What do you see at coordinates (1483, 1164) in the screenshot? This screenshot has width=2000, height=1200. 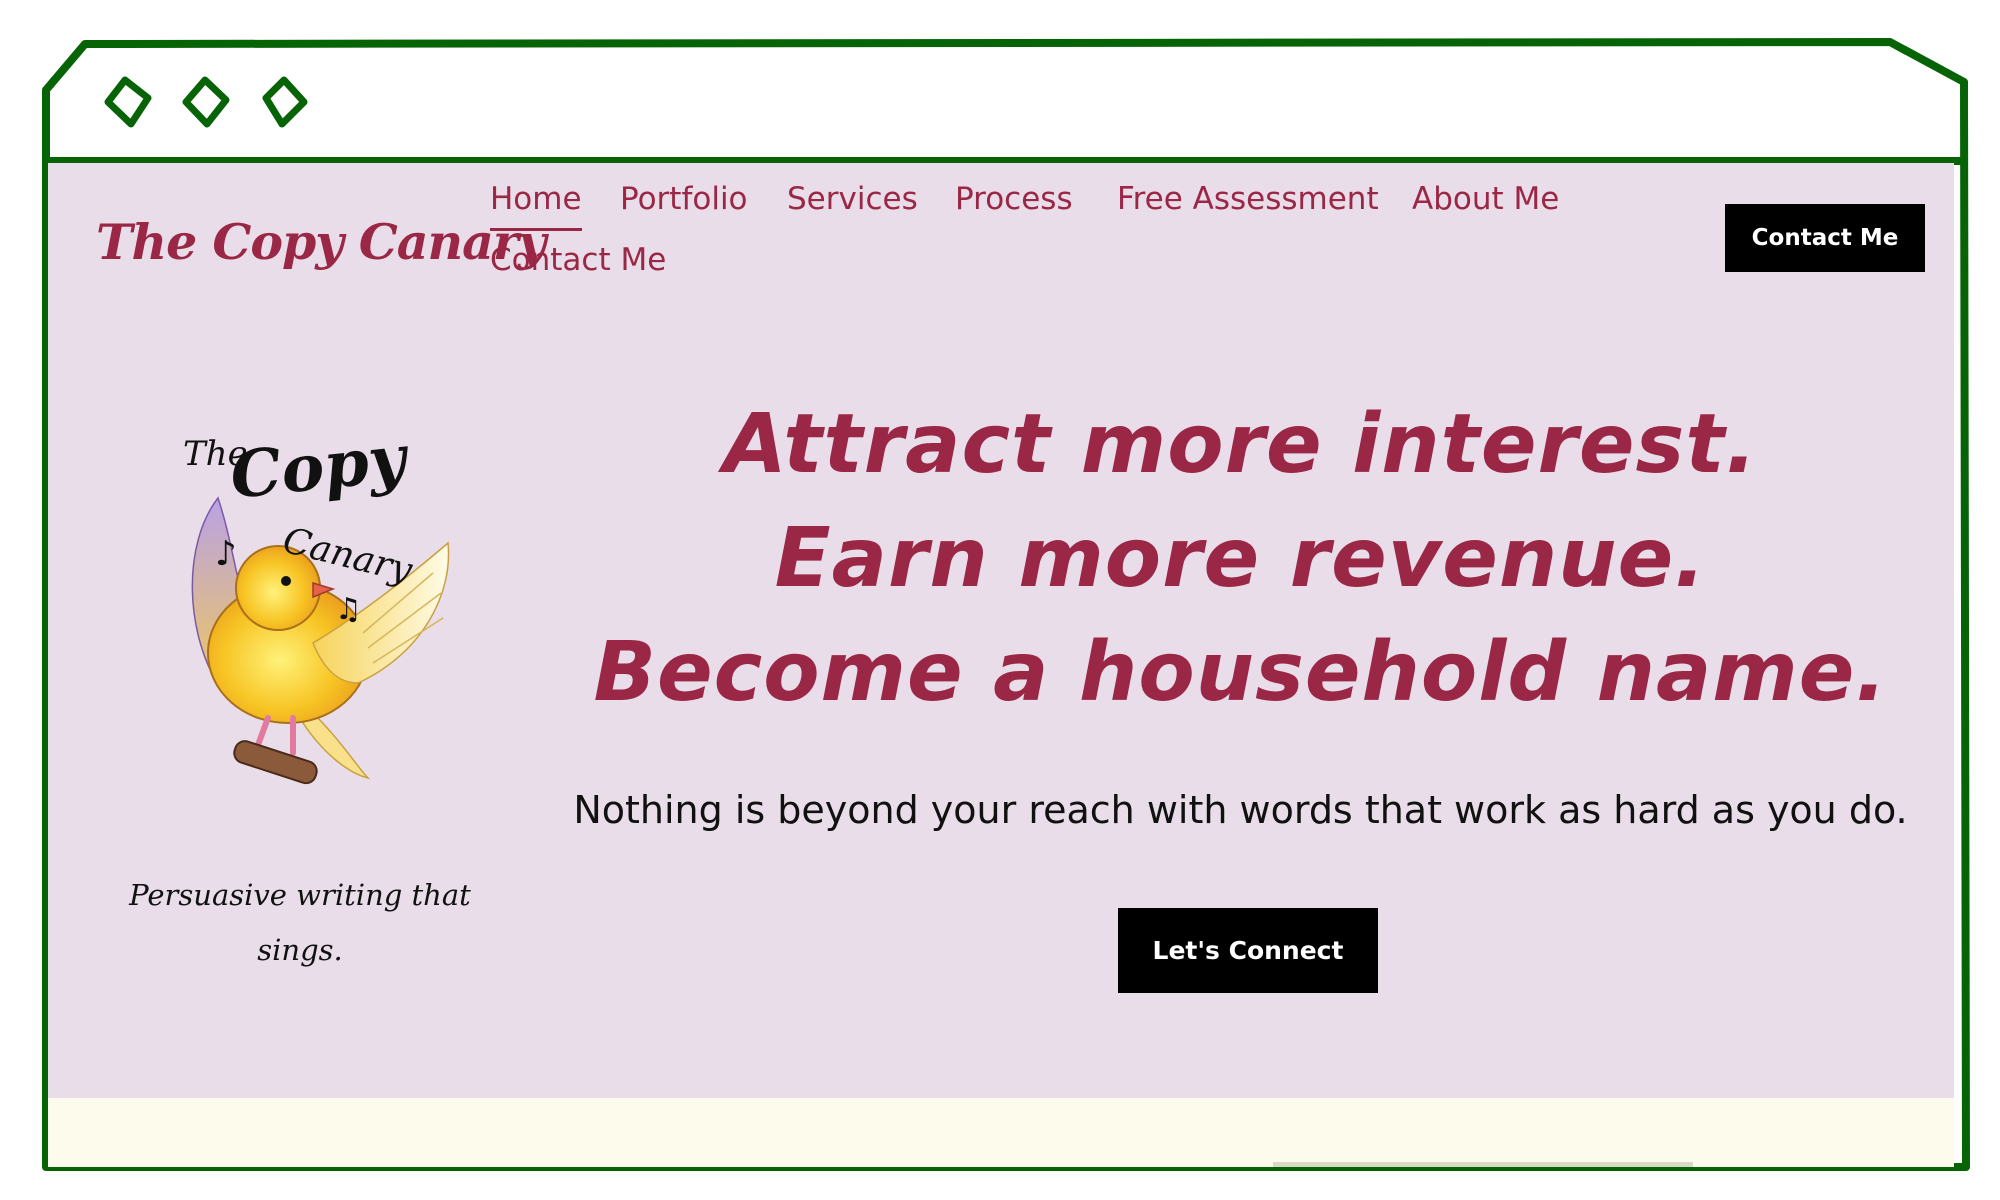 I see `section-divider` at bounding box center [1483, 1164].